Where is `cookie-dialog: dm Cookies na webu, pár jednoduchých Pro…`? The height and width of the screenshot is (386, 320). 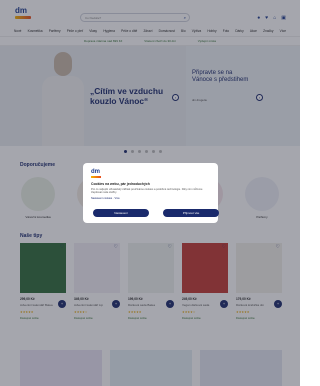
cookie-dialog: dm Cookies na webu, pár jednoduchých Pro… is located at coordinates (151, 193).